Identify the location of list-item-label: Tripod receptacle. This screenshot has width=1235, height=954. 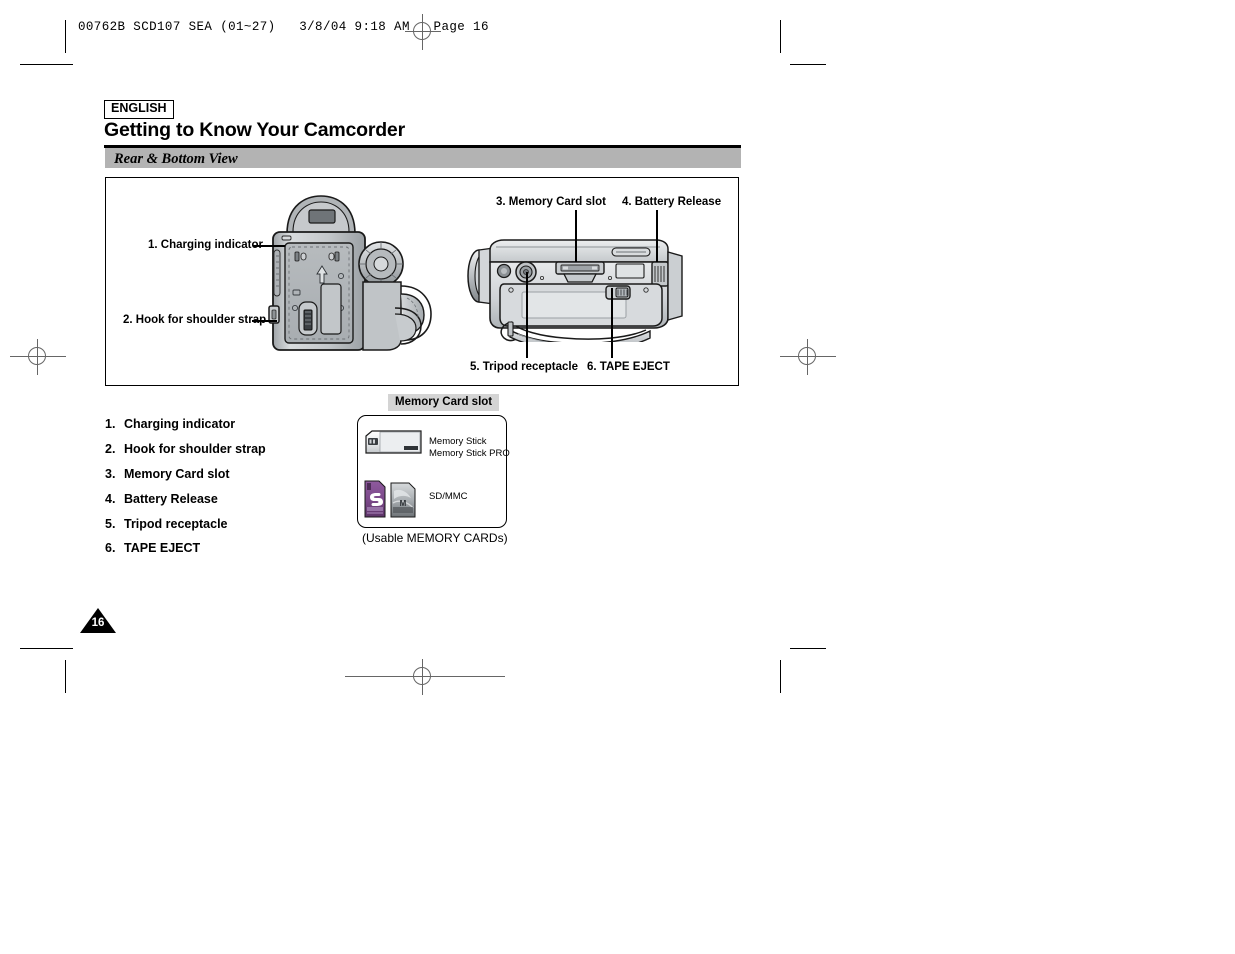
(176, 523).